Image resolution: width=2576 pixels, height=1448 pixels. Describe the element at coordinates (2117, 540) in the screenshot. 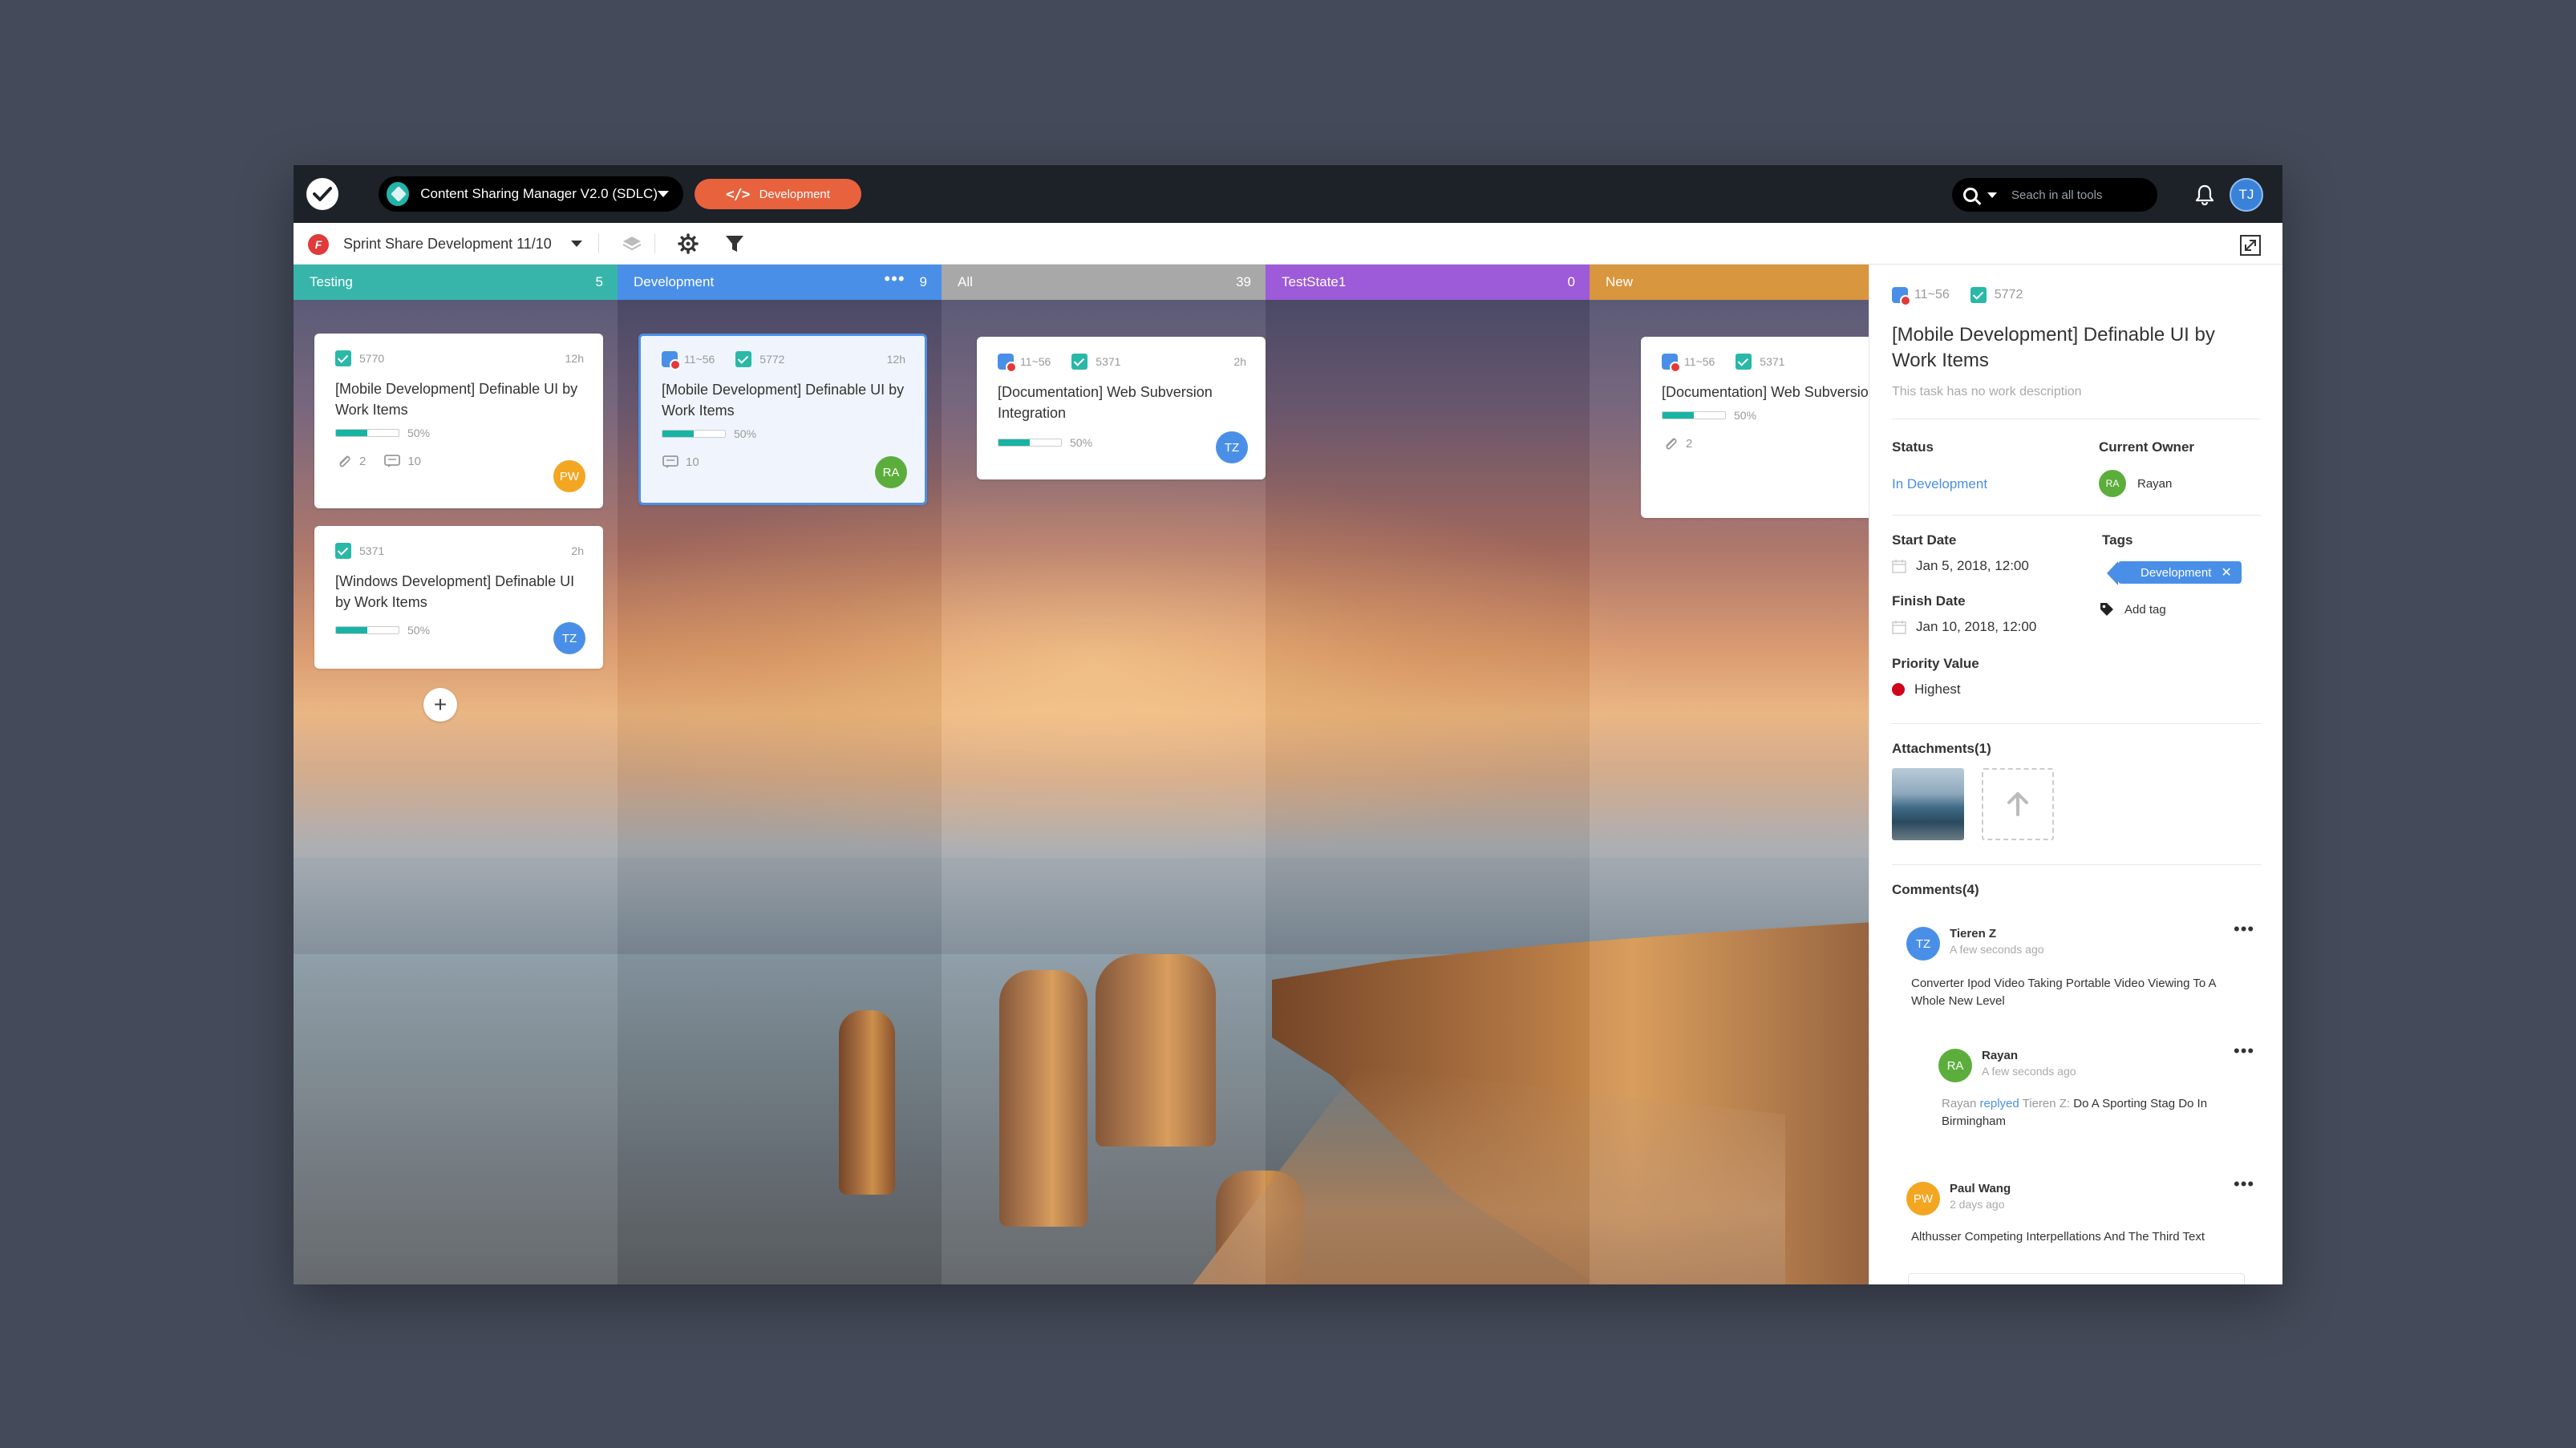

I see `tags-label: Tags` at that location.